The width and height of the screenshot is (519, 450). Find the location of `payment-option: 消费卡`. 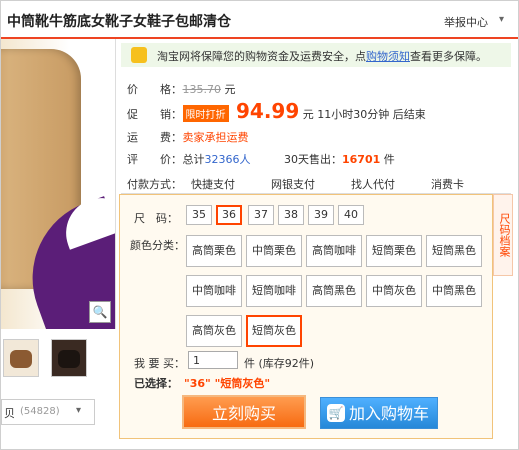

payment-option: 消费卡 is located at coordinates (447, 184).